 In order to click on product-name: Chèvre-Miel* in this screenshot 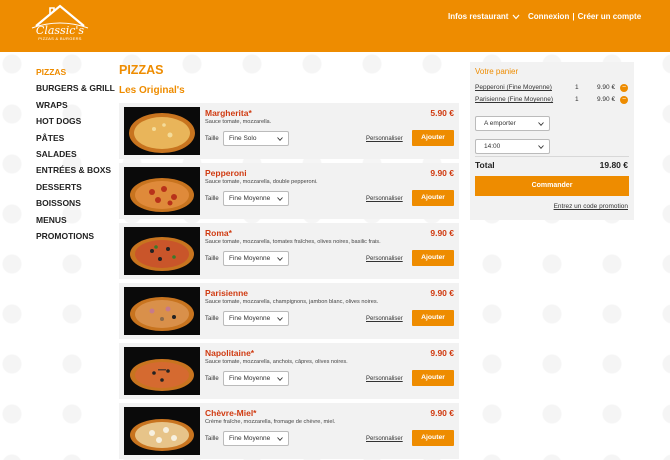, I will do `click(231, 413)`.